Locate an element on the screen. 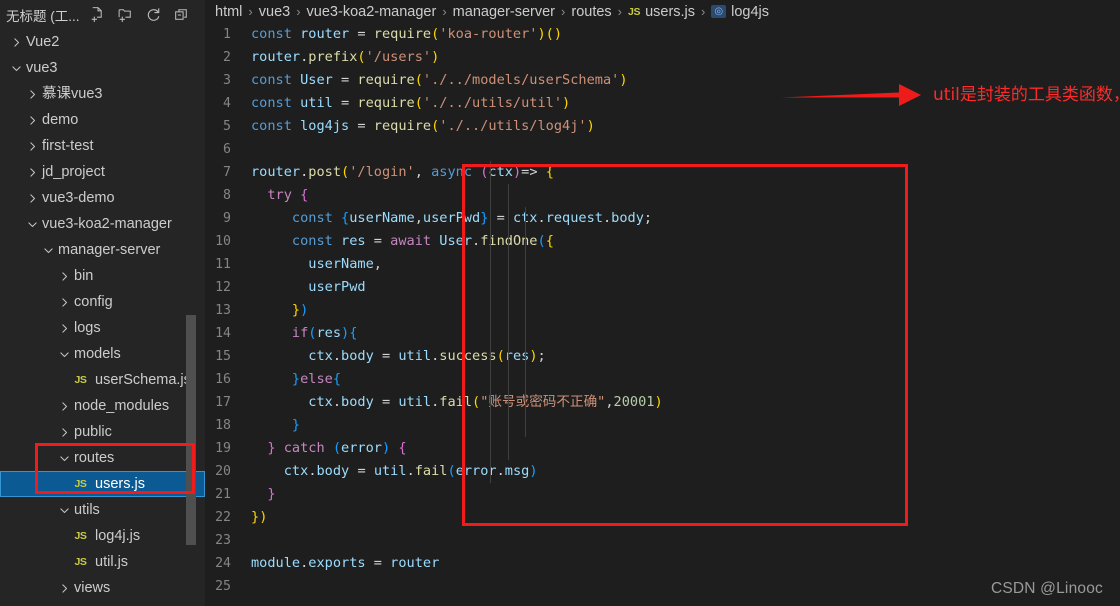 Image resolution: width=1120 pixels, height=606 pixels. refresh-explorer-icon is located at coordinates (153, 14).